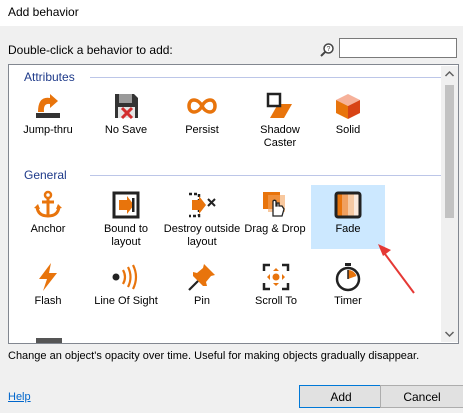  I want to click on timer-icon, so click(348, 277).